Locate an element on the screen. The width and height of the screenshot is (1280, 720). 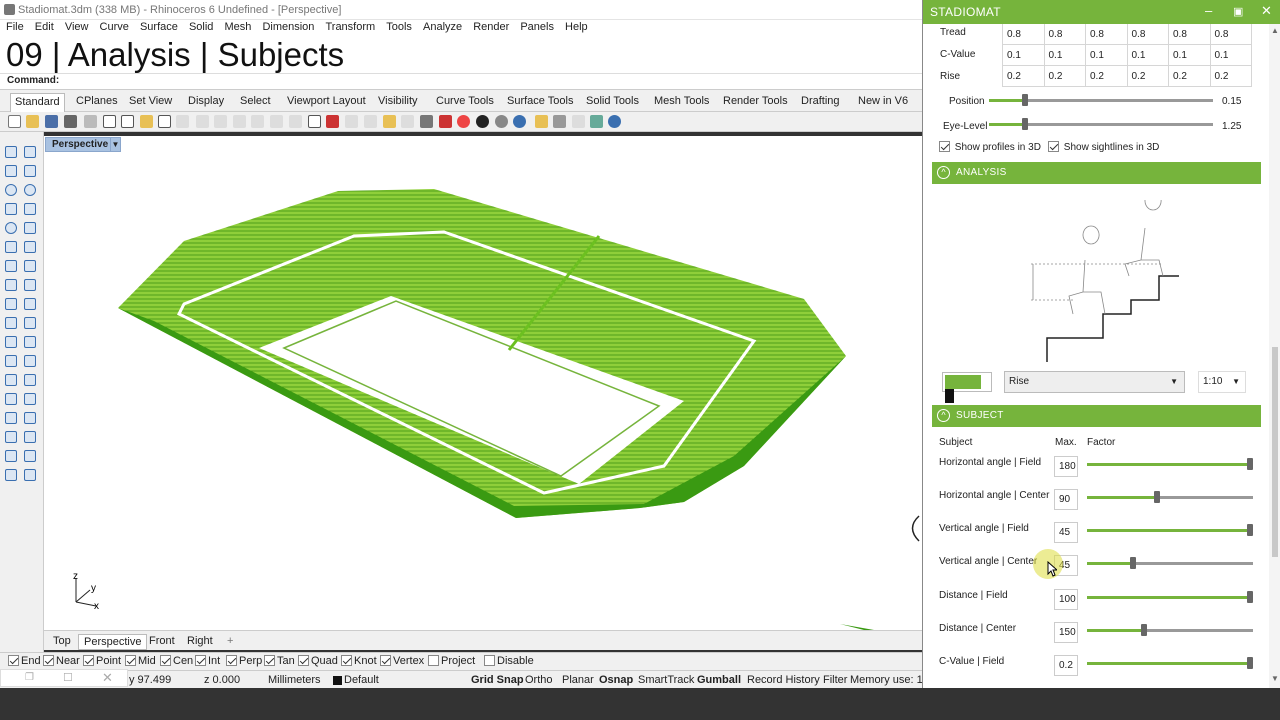
menu-solid: Solid is located at coordinates (201, 27).